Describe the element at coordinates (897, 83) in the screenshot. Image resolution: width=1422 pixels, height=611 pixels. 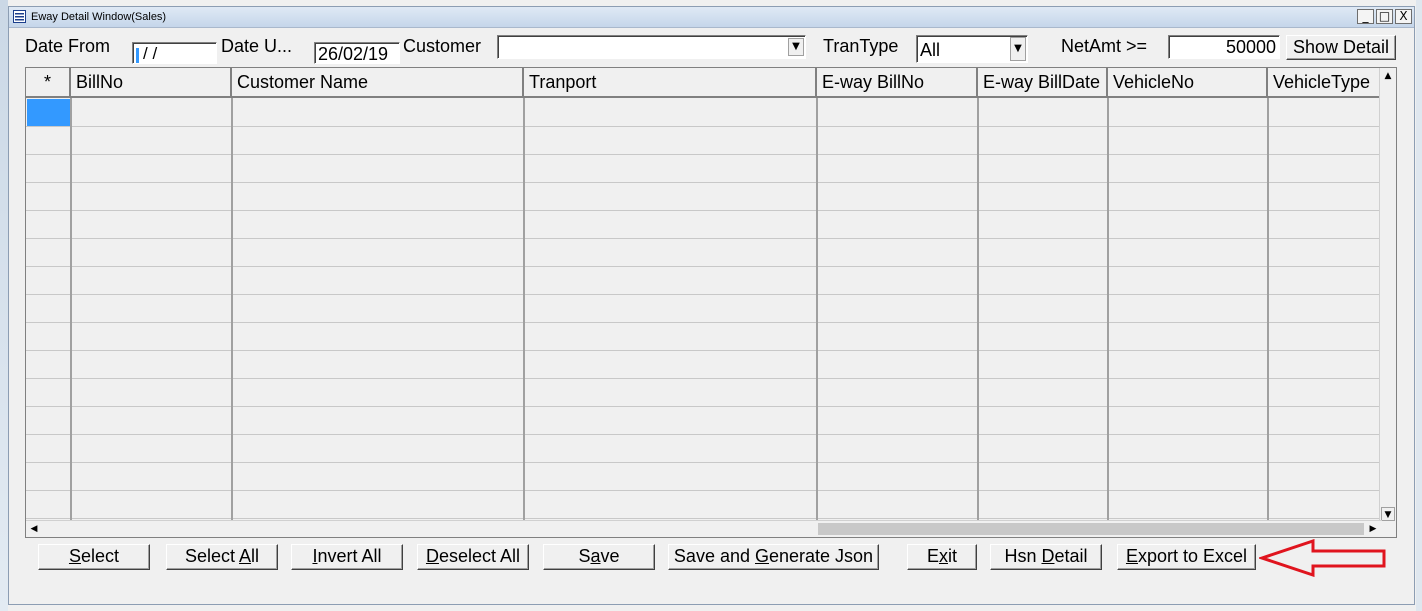
I see `grid-header-eway-billno: E-way BillNo` at that location.